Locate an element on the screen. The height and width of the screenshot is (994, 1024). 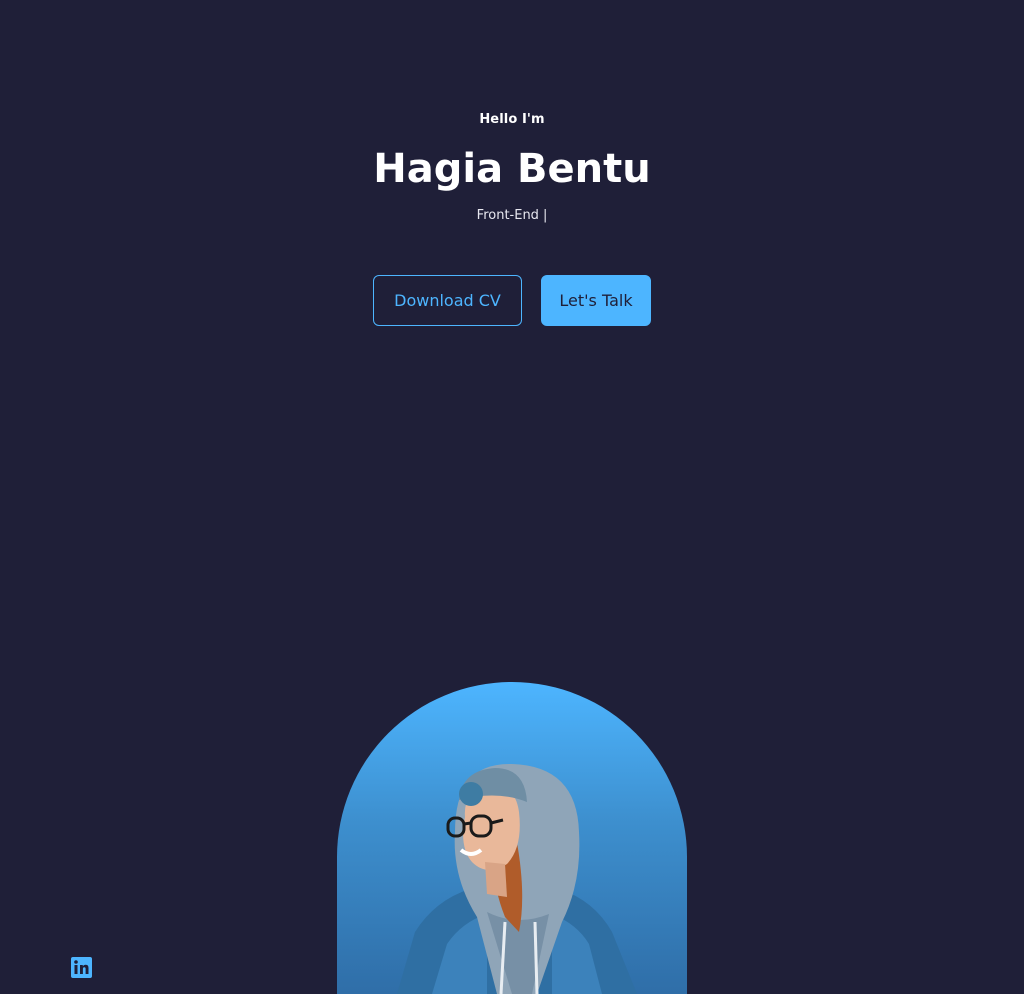
linkedin-icon is located at coordinates (81, 967).